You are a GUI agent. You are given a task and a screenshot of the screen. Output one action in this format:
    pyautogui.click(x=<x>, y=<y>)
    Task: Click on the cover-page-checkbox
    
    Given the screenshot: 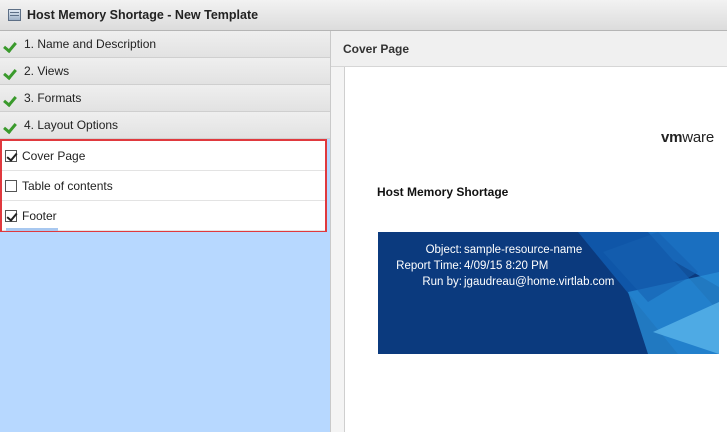 What is the action you would take?
    pyautogui.click(x=11, y=155)
    